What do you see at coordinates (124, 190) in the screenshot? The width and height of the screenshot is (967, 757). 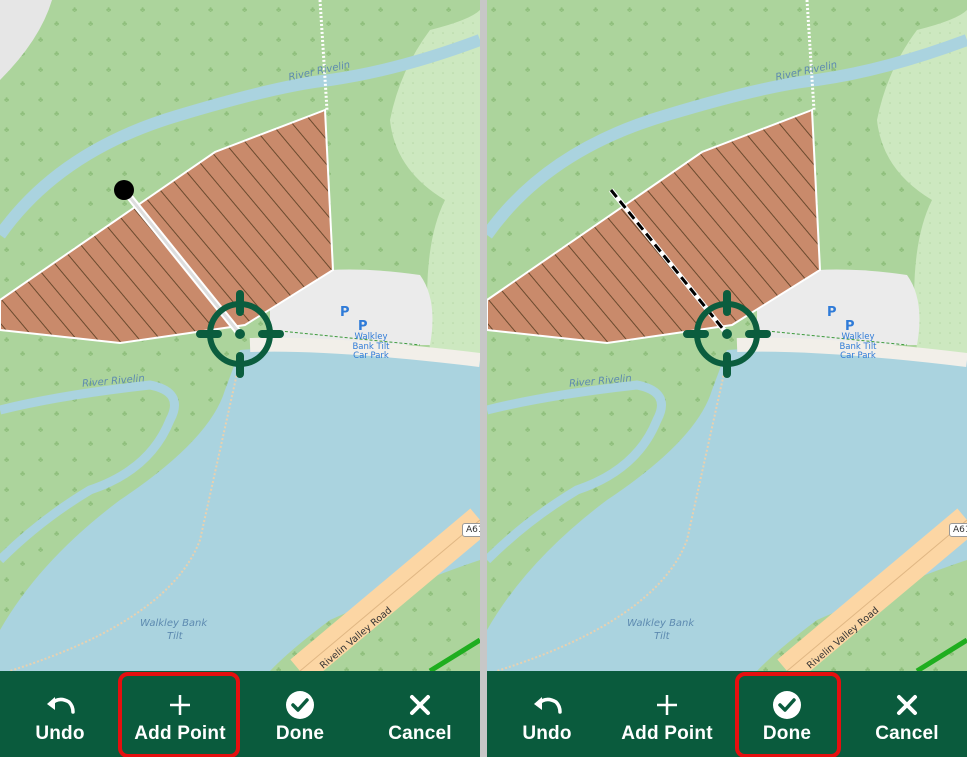 I see `line-start-point` at bounding box center [124, 190].